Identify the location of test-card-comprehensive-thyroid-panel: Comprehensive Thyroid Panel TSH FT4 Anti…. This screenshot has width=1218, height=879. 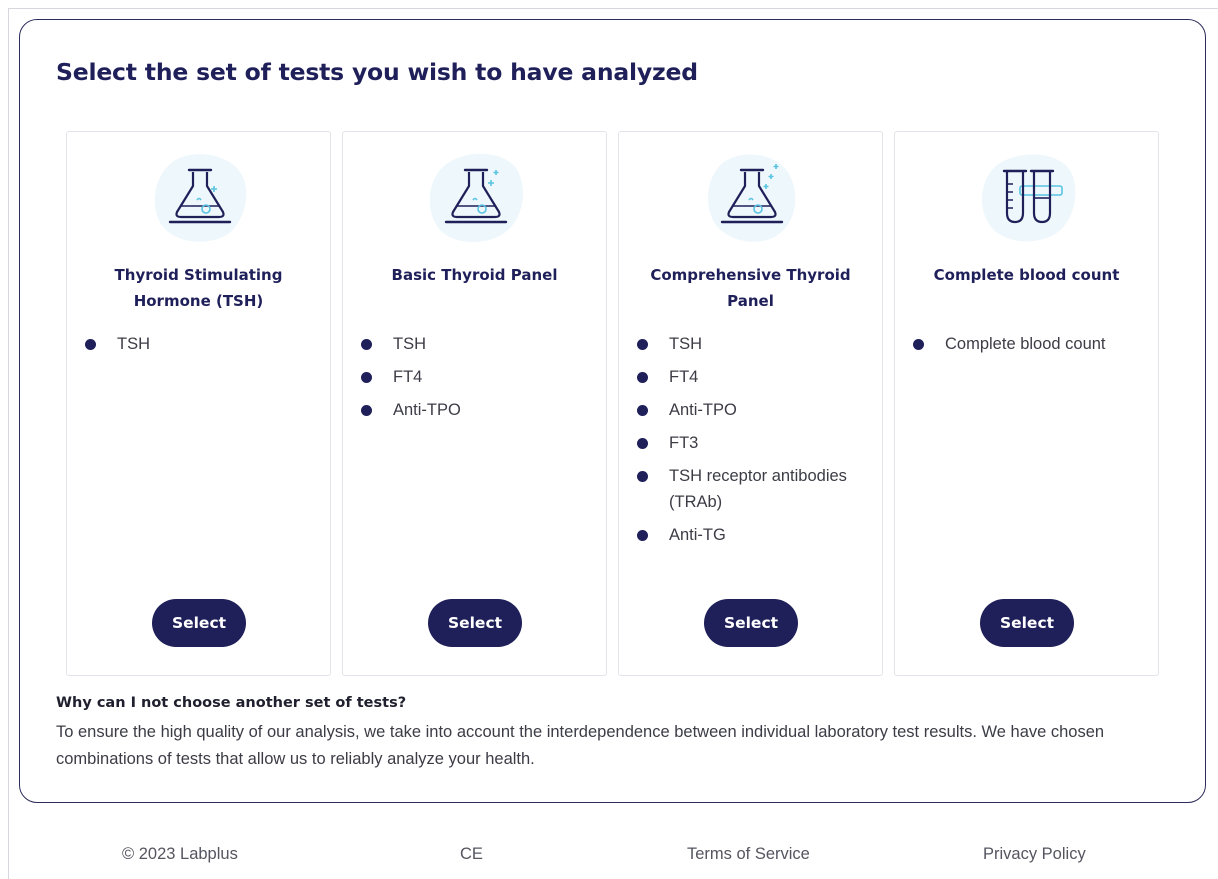
(750, 403).